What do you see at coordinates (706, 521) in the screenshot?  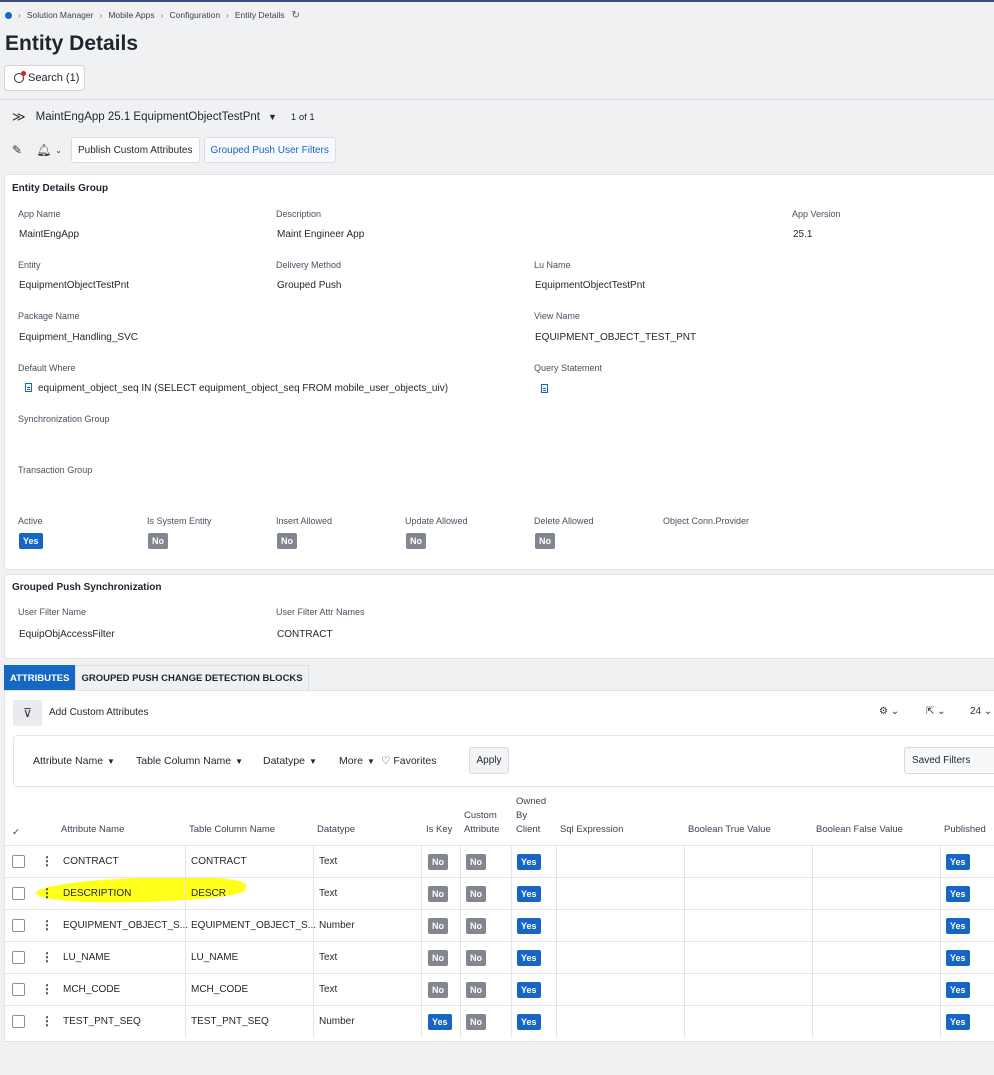 I see `field-label: Object Conn.Provider` at bounding box center [706, 521].